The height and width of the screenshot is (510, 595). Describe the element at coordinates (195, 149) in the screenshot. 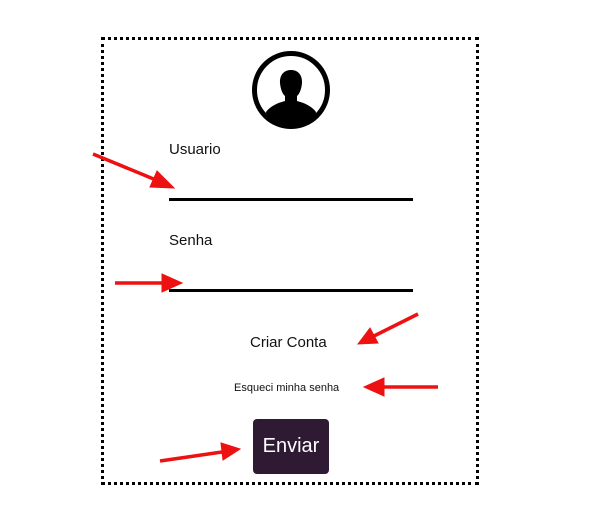

I see `username-label: Usuario` at that location.